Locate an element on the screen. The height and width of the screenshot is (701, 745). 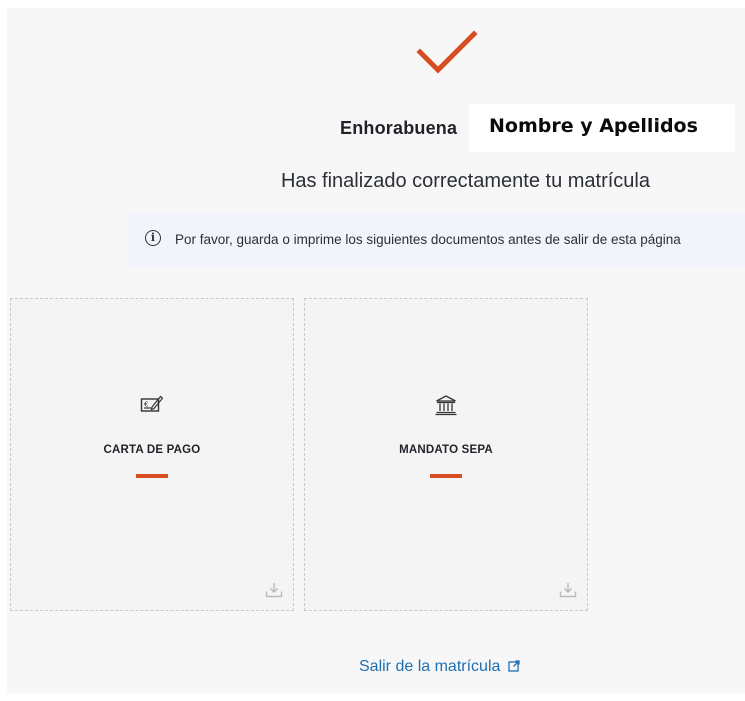
external-link-icon is located at coordinates (514, 666).